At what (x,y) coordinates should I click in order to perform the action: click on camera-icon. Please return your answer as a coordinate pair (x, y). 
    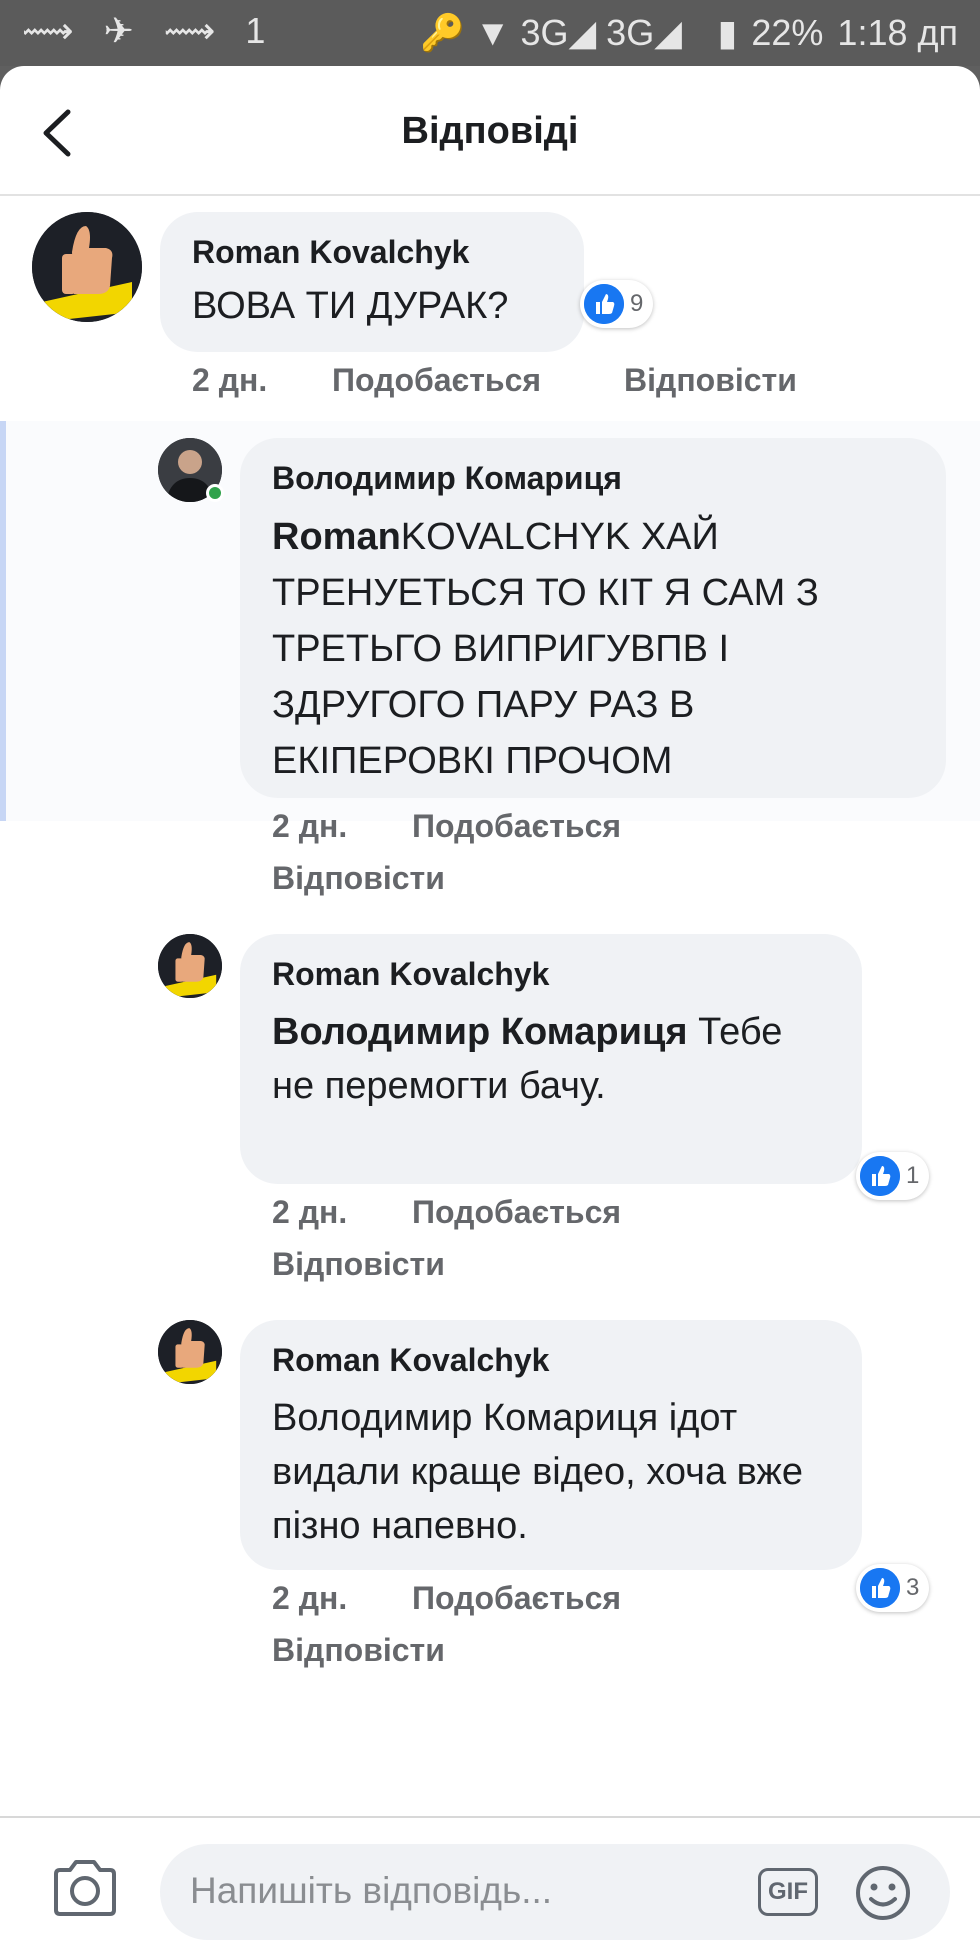
    Looking at the image, I should click on (85, 1888).